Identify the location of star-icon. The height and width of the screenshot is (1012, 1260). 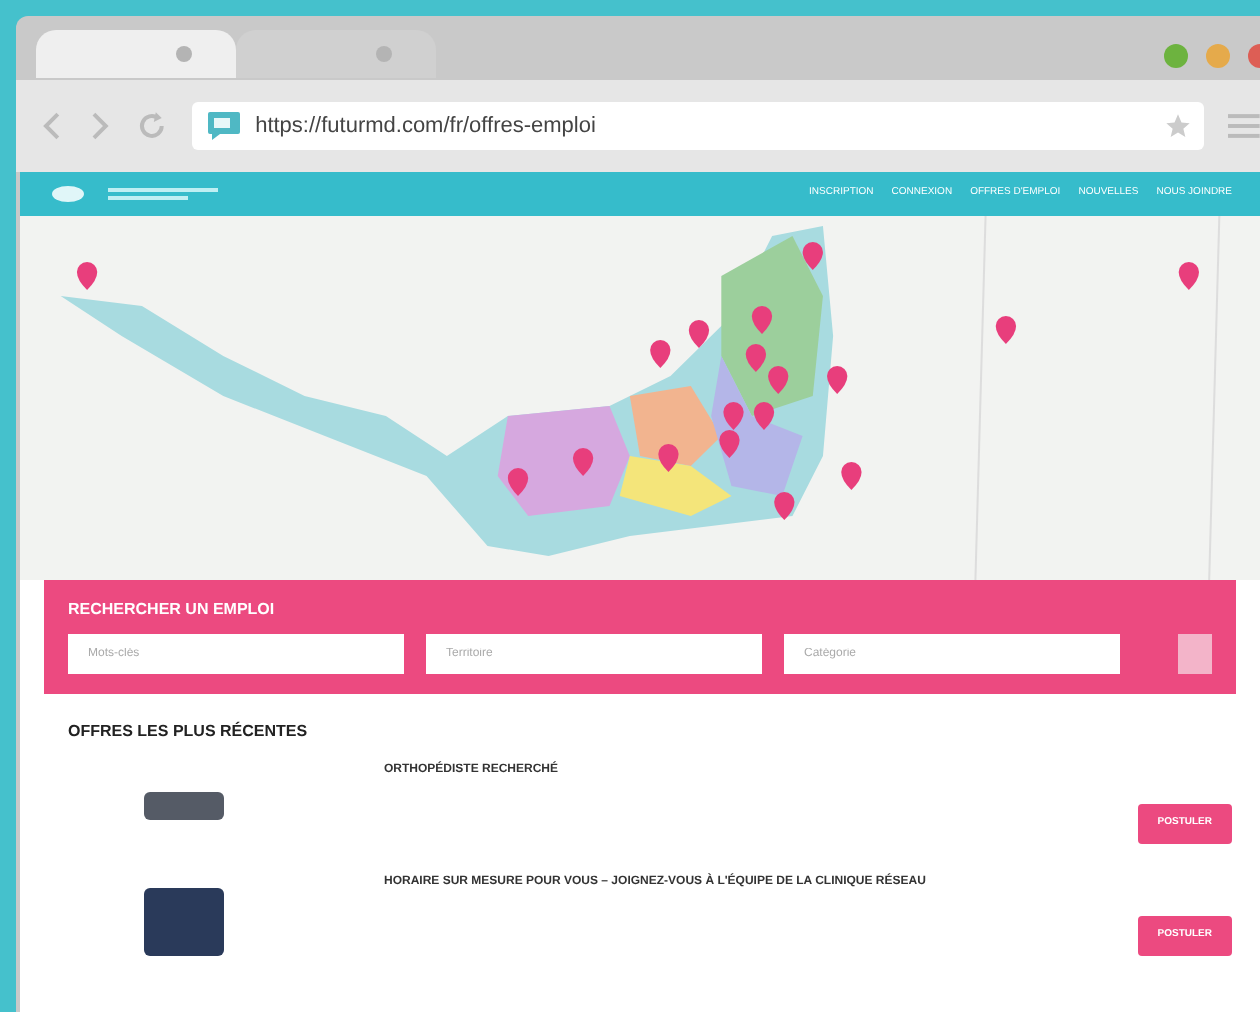
(1178, 126).